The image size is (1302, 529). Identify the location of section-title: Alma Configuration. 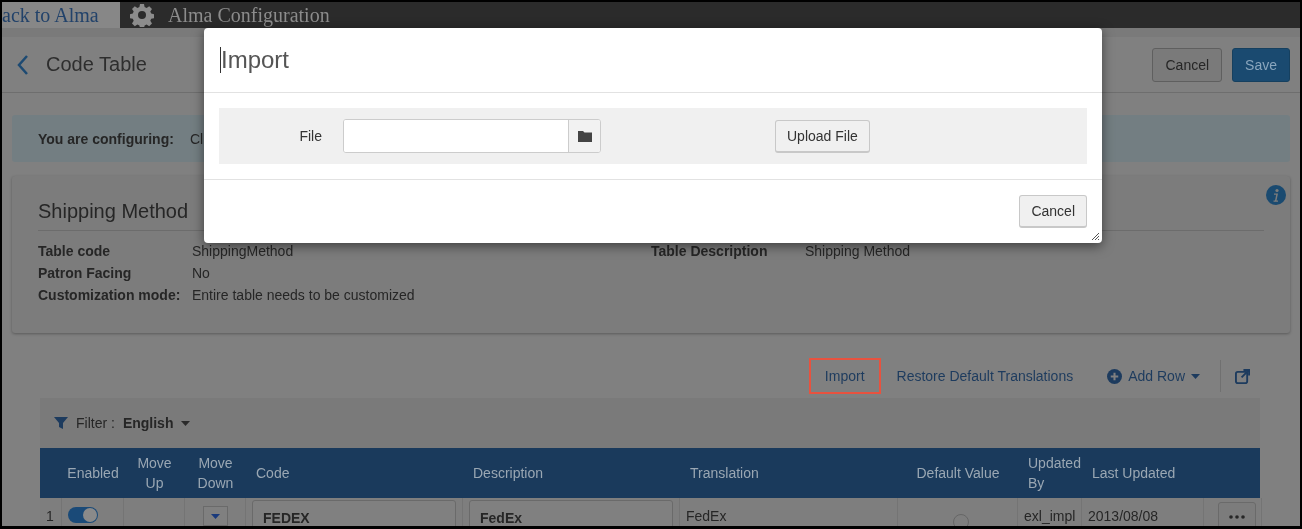
(249, 15).